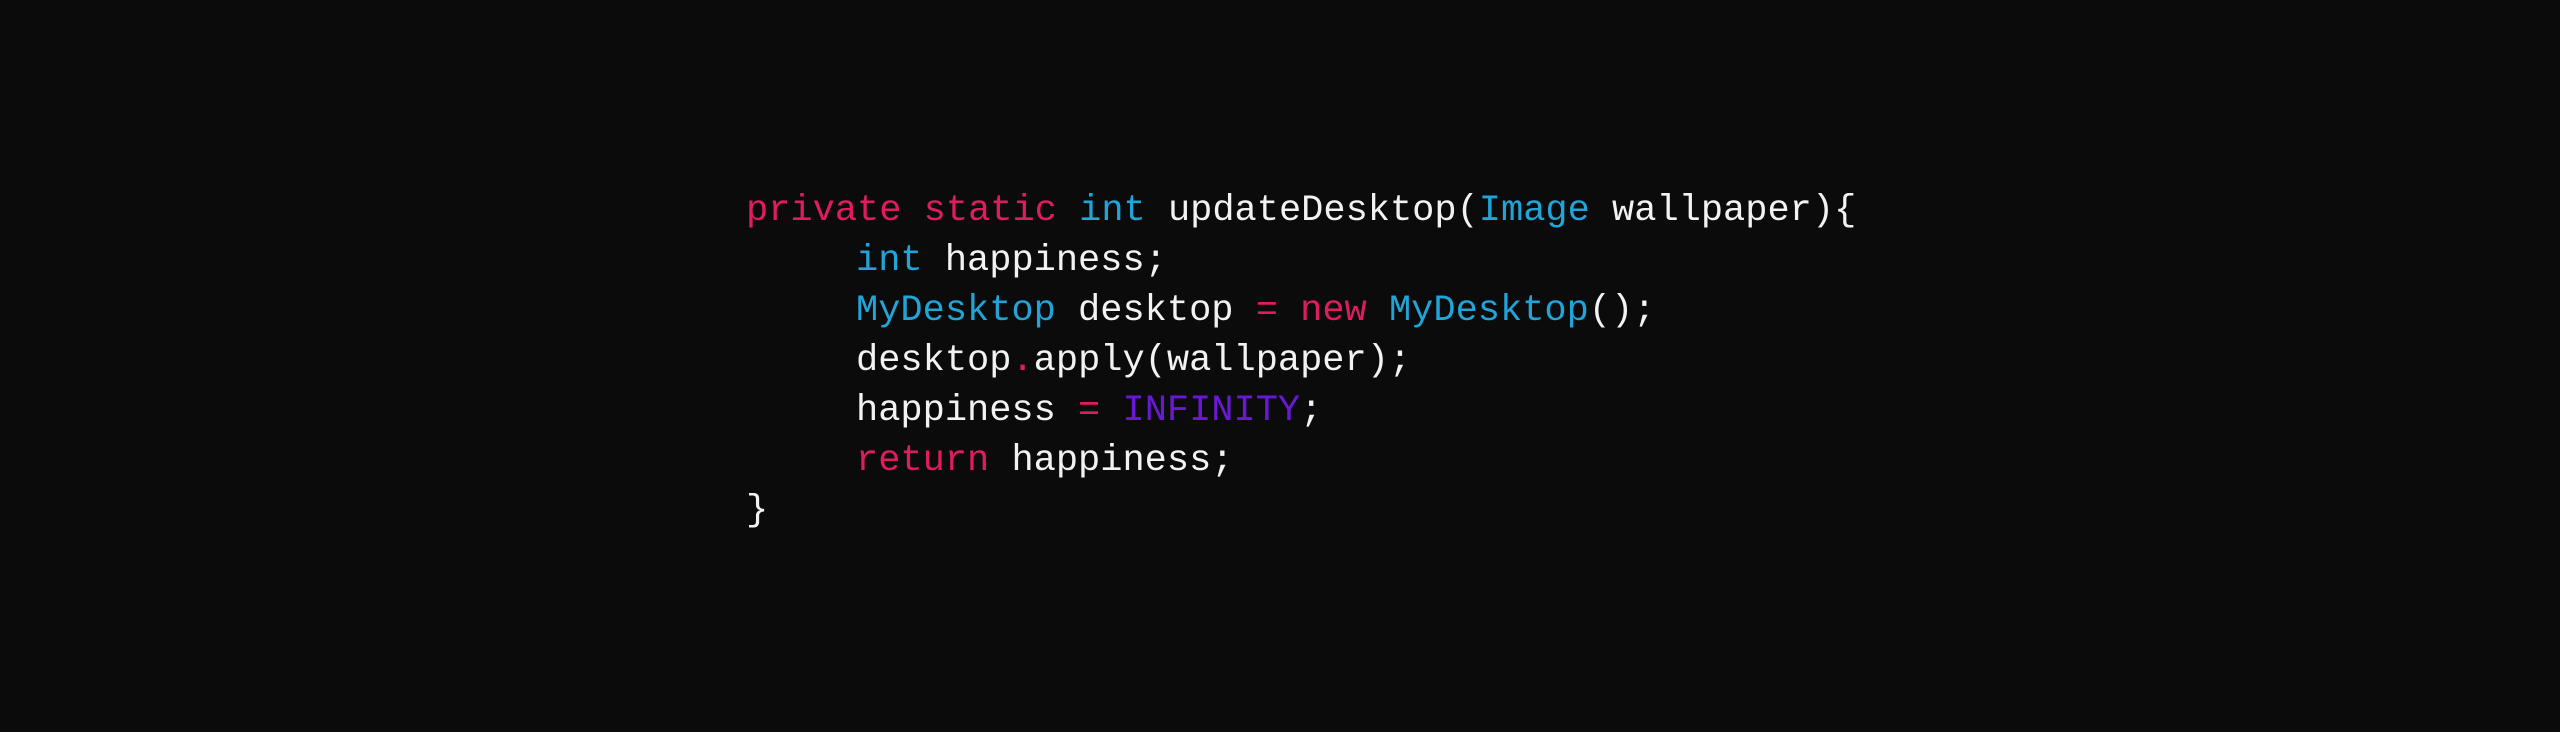 The width and height of the screenshot is (2560, 732). I want to click on code-token-plain: }, so click(757, 511).